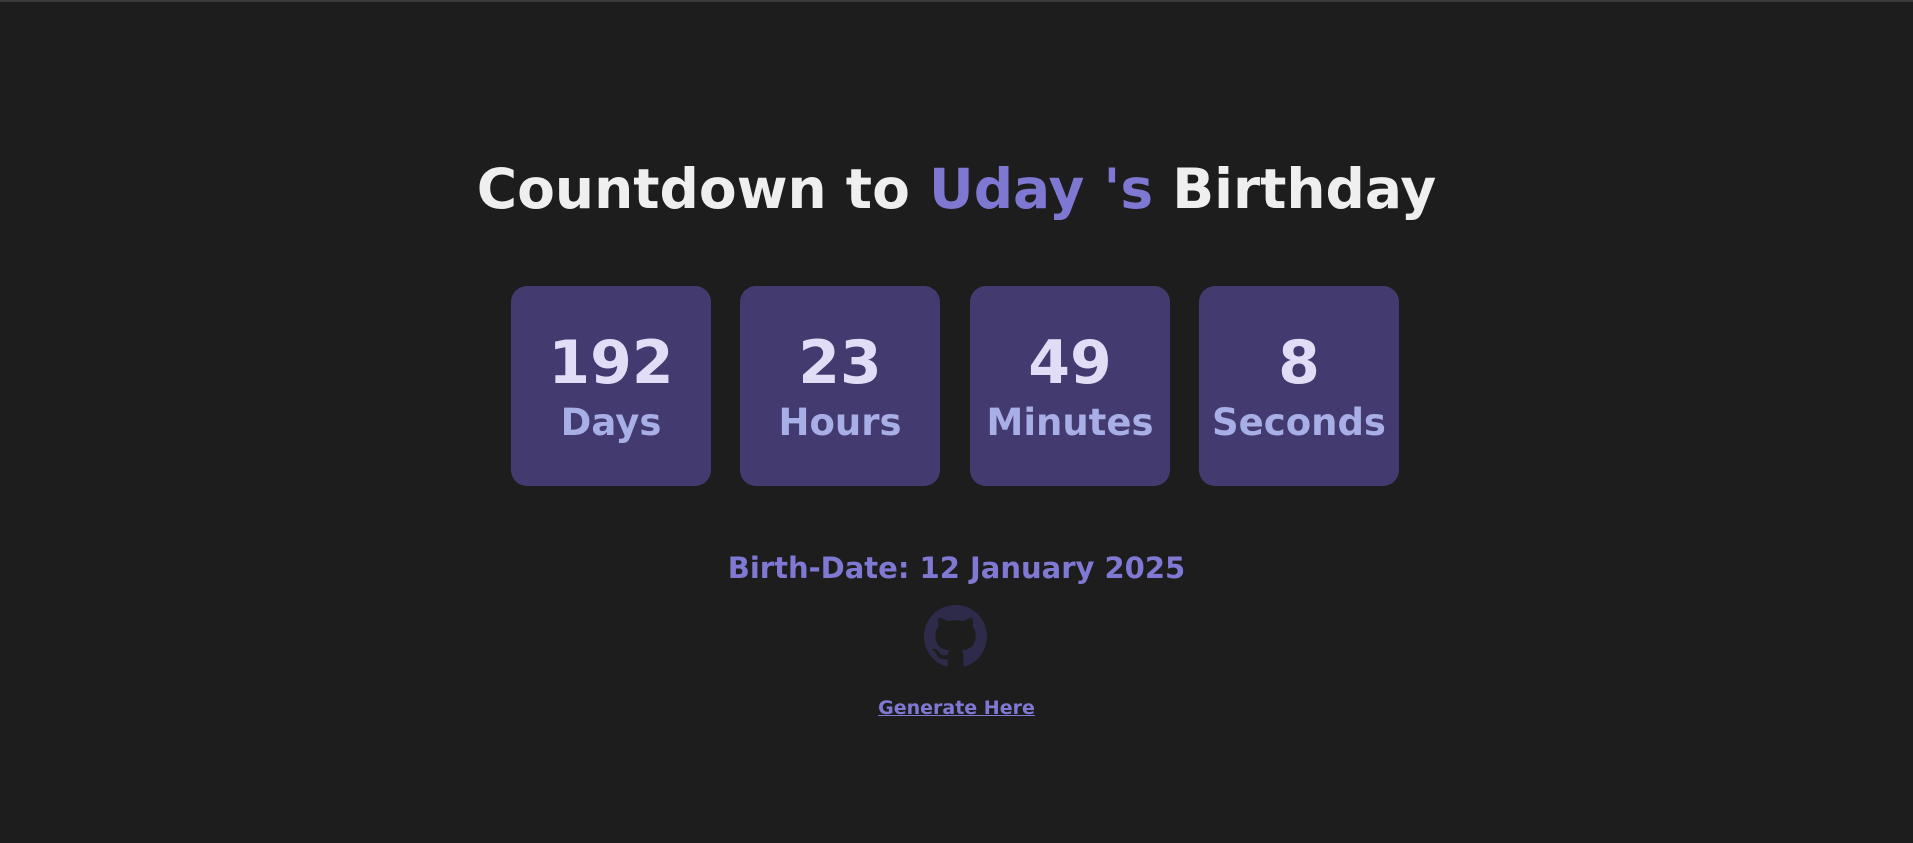 The image size is (1913, 843). I want to click on days-label: Days, so click(611, 422).